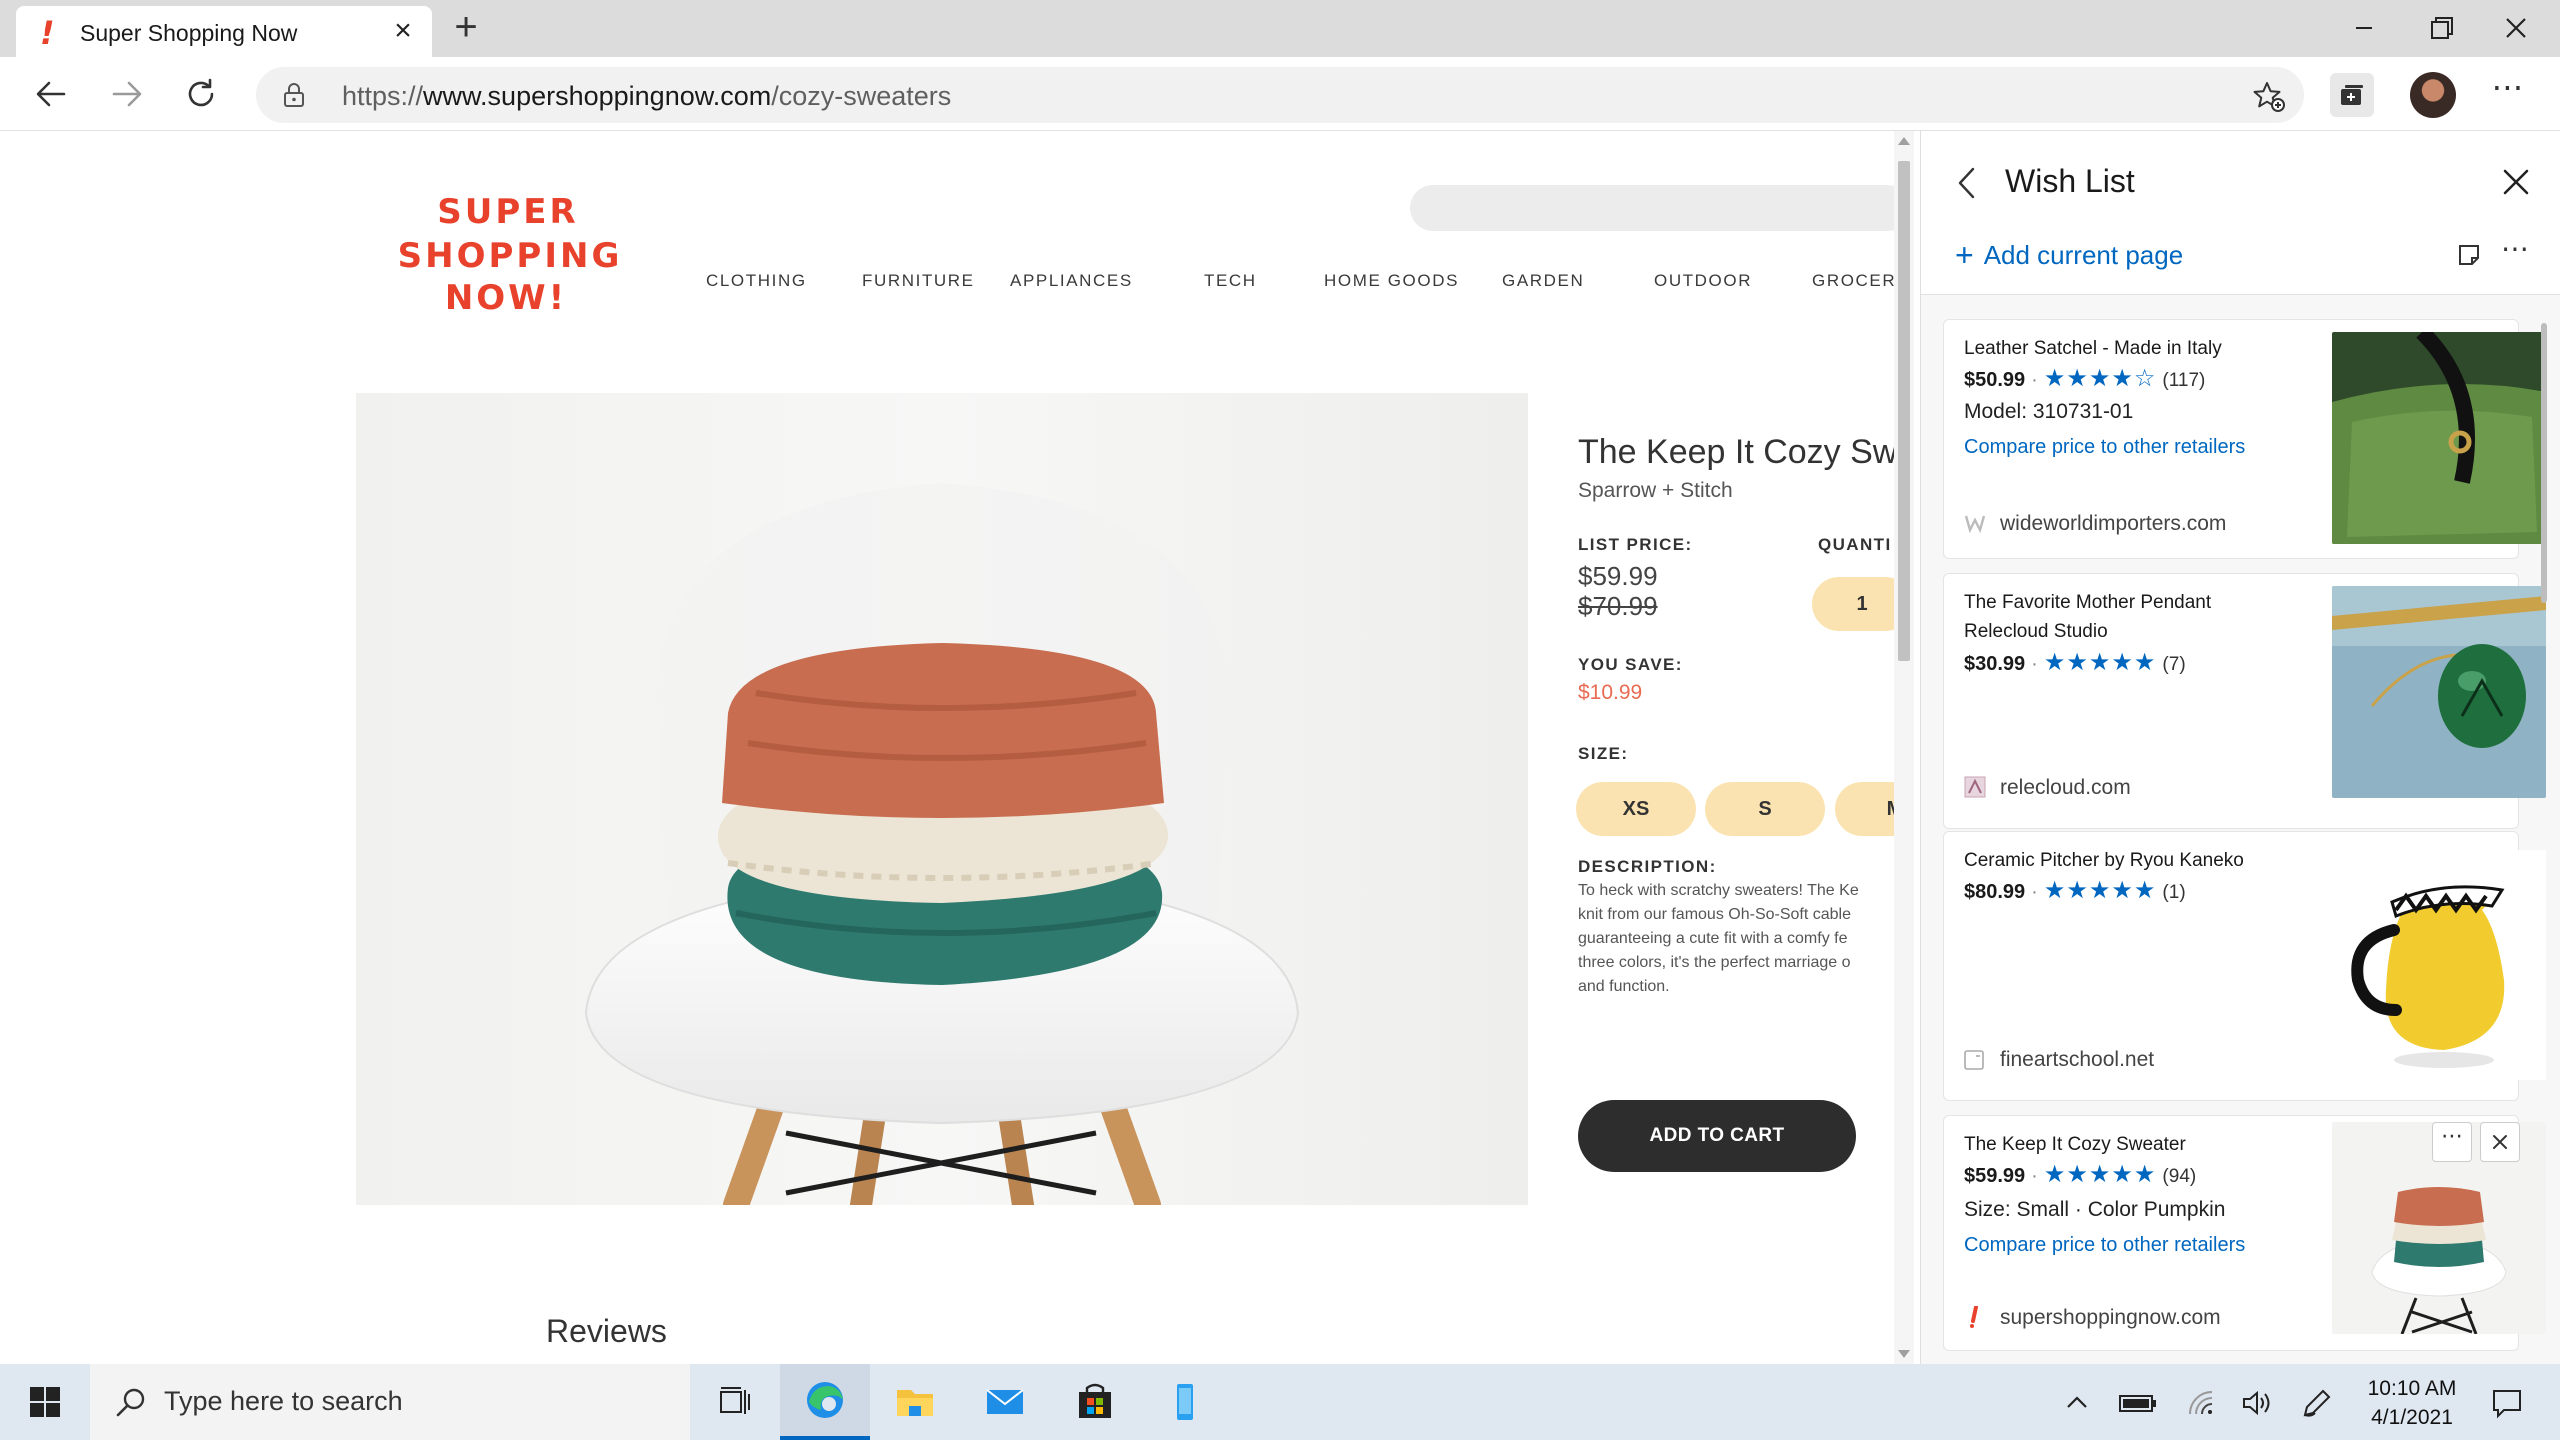 Image resolution: width=2560 pixels, height=1440 pixels. What do you see at coordinates (2516, 182) in the screenshot?
I see `pane-close-icon` at bounding box center [2516, 182].